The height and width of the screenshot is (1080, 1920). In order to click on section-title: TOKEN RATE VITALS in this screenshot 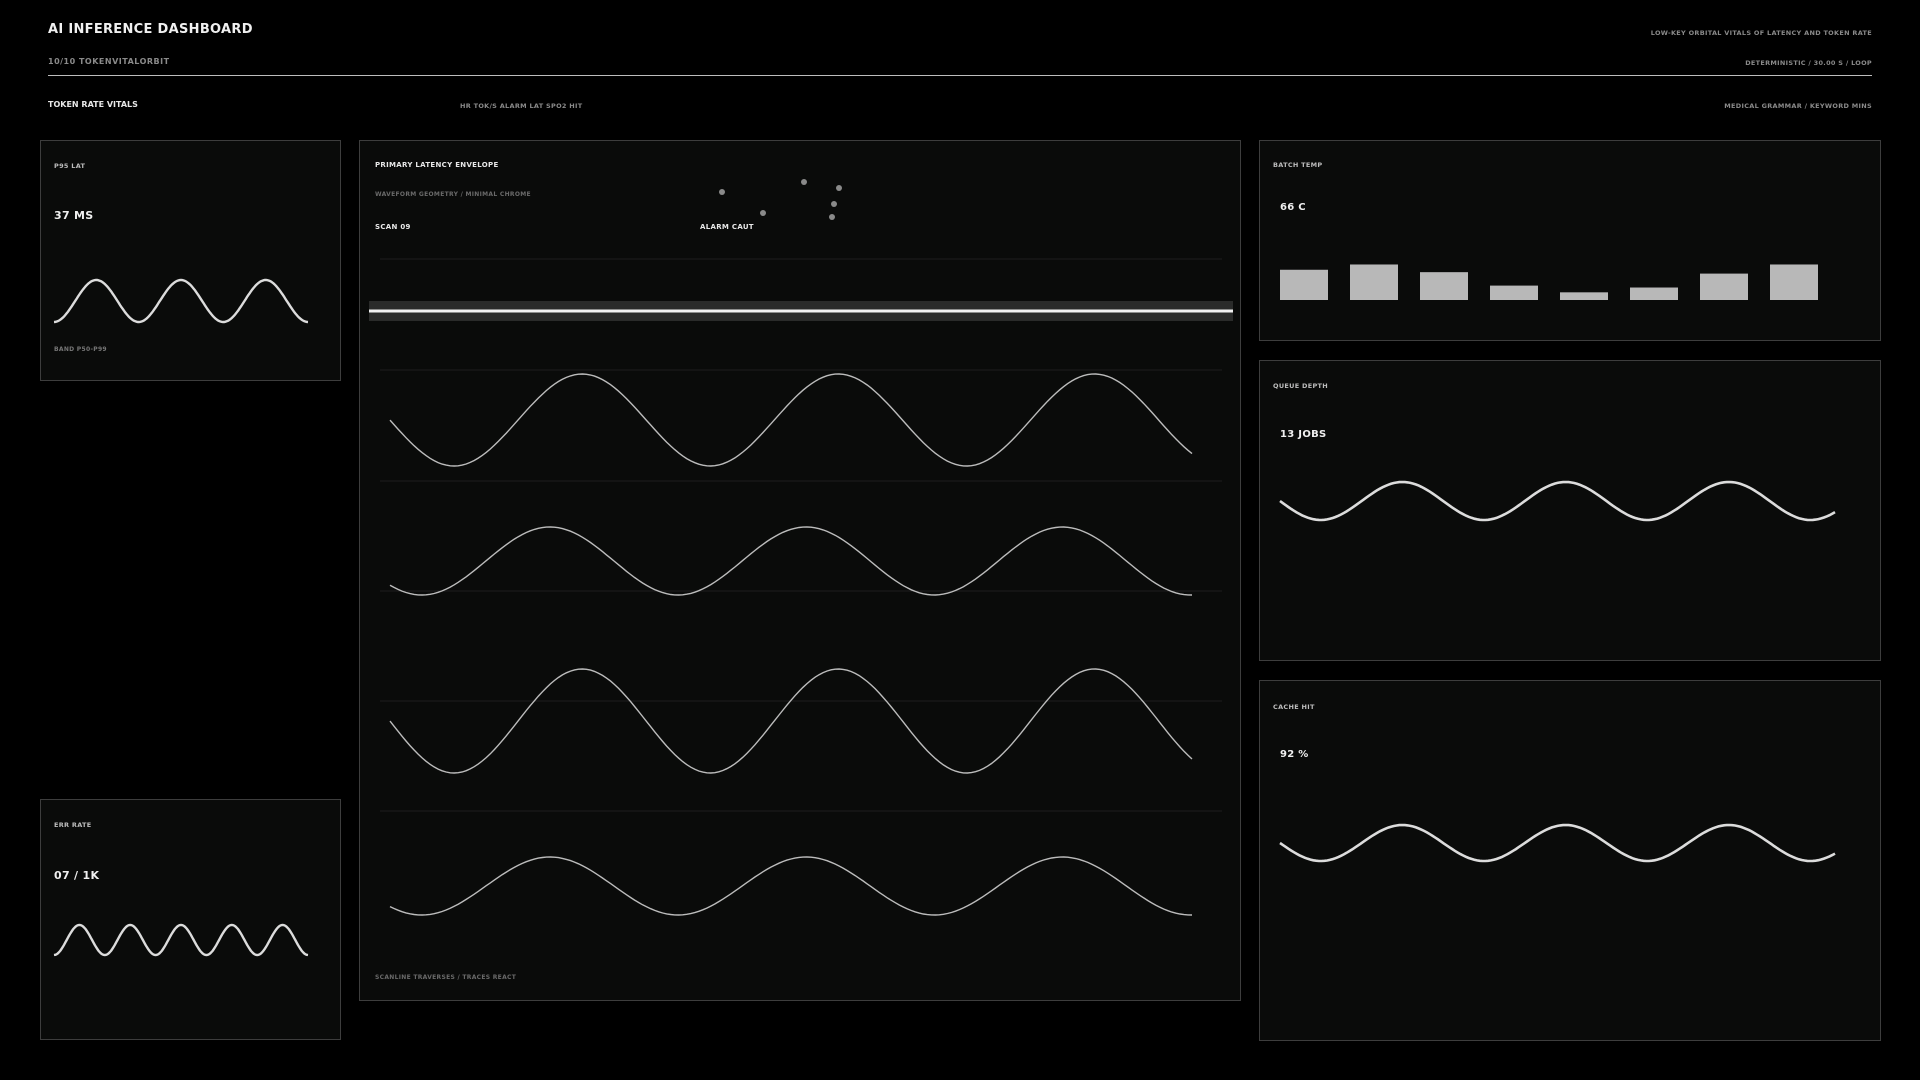, I will do `click(93, 104)`.